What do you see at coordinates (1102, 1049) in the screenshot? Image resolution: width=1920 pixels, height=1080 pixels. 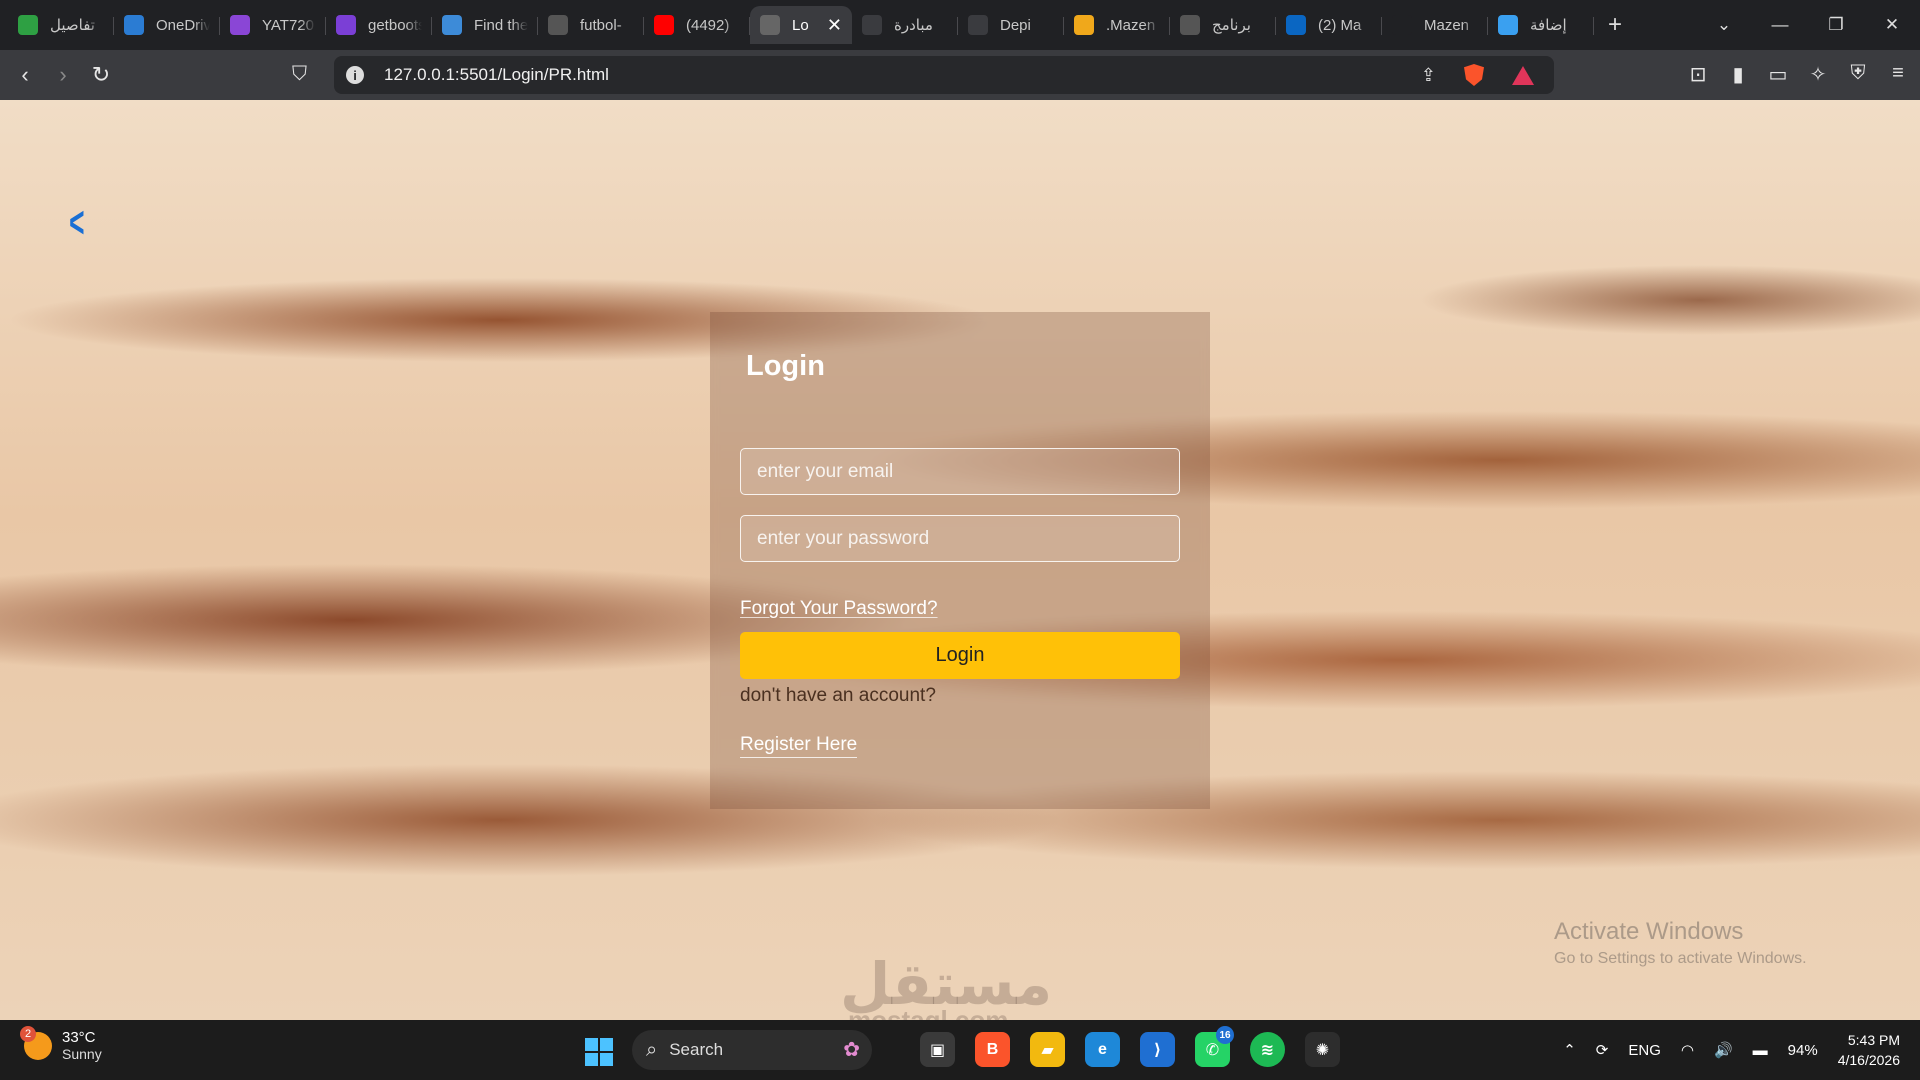 I see `edge-icon: e` at bounding box center [1102, 1049].